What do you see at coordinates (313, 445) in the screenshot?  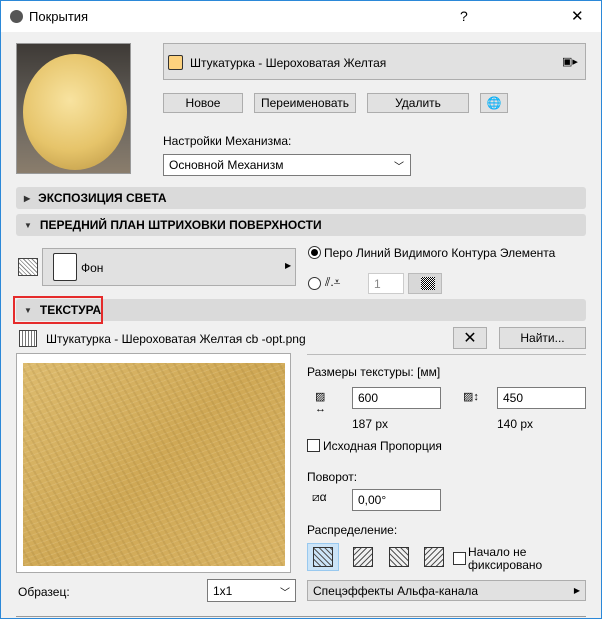 I see `proportion-checkbox` at bounding box center [313, 445].